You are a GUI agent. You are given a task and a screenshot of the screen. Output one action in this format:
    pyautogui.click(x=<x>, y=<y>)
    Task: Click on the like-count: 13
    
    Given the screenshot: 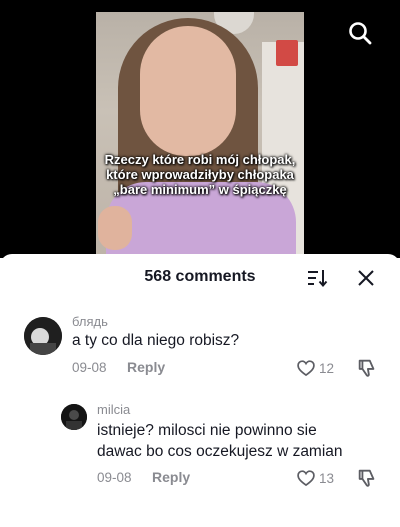 What is the action you would take?
    pyautogui.click(x=327, y=478)
    